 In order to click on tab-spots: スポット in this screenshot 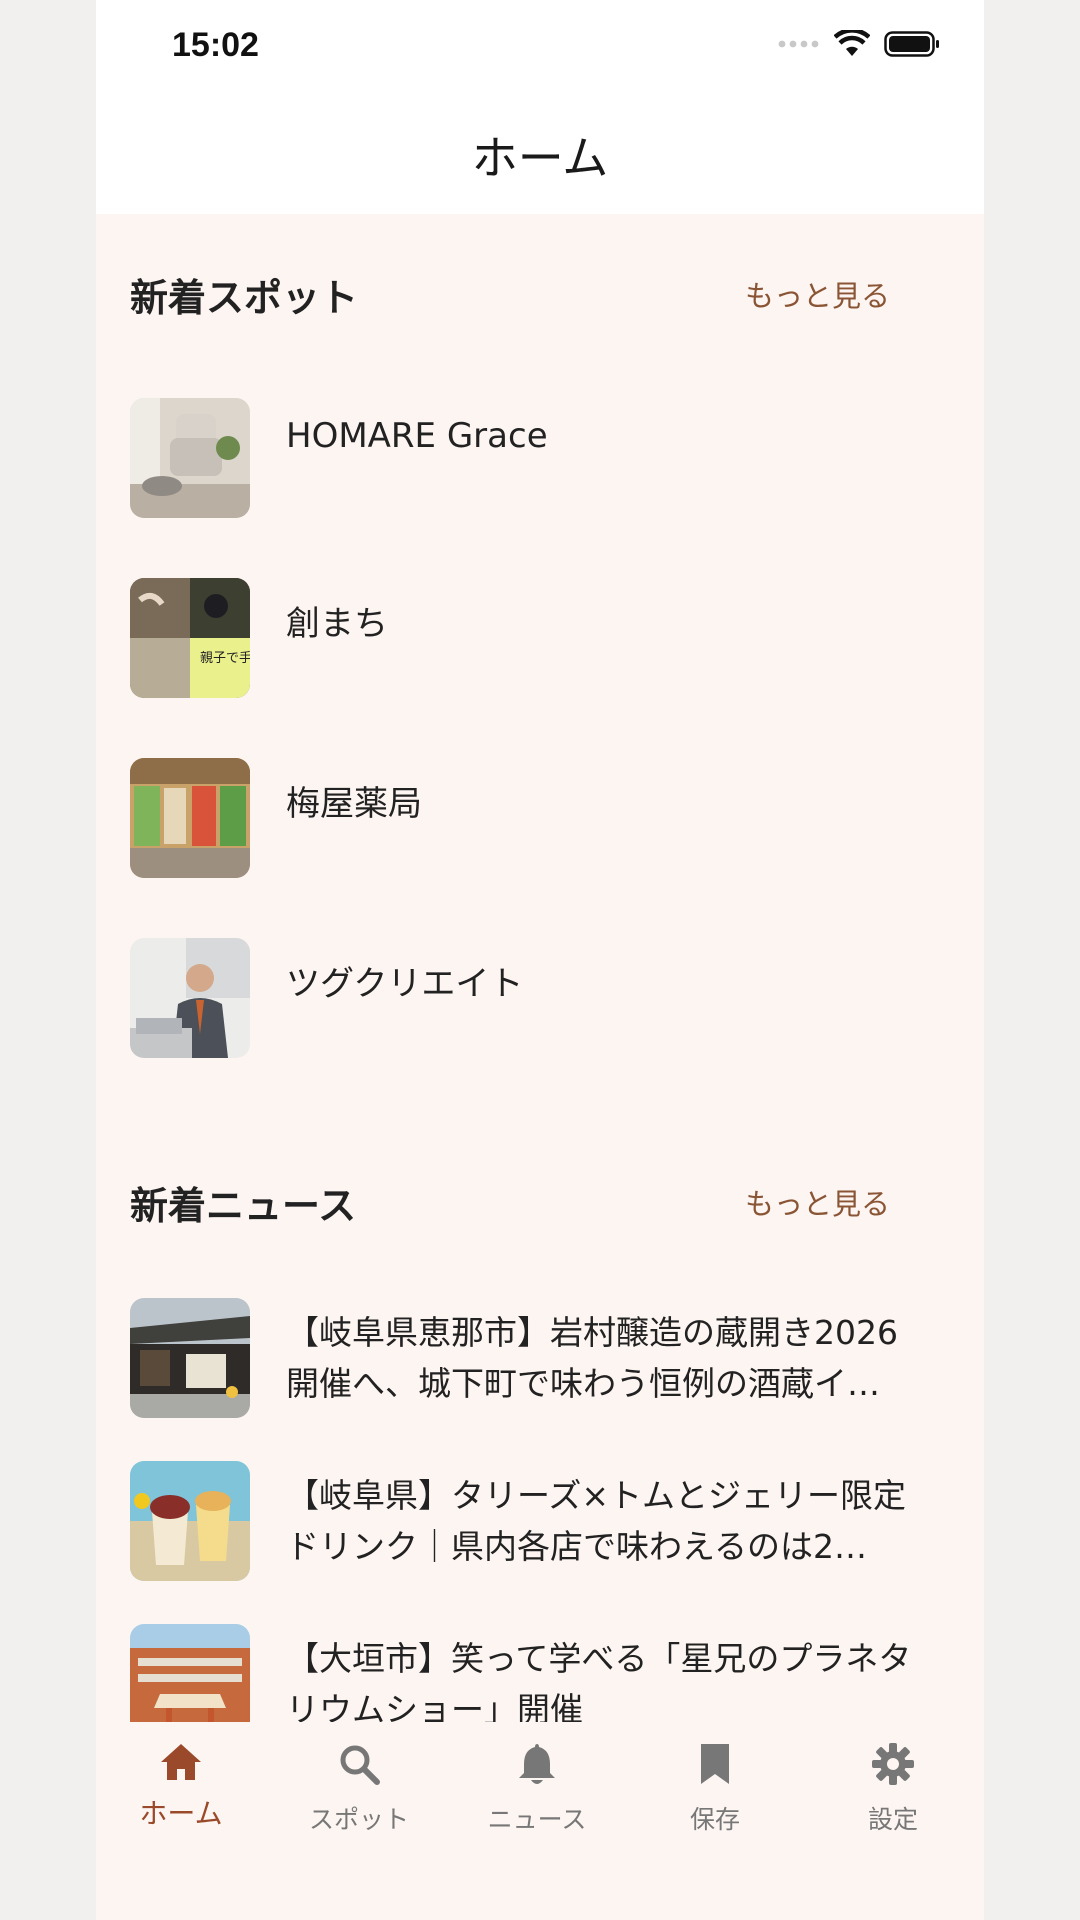, I will do `click(359, 1789)`.